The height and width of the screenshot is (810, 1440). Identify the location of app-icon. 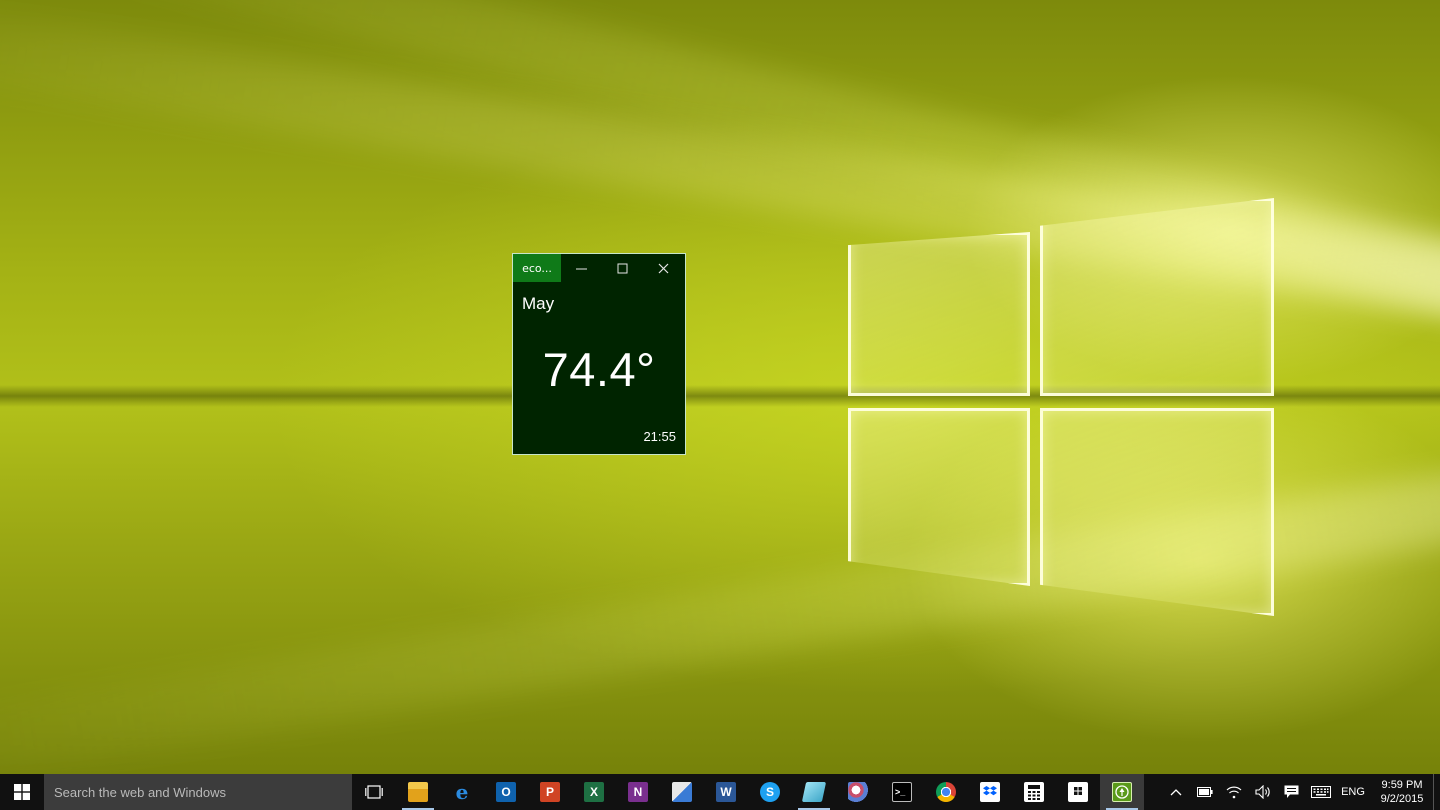
(814, 792).